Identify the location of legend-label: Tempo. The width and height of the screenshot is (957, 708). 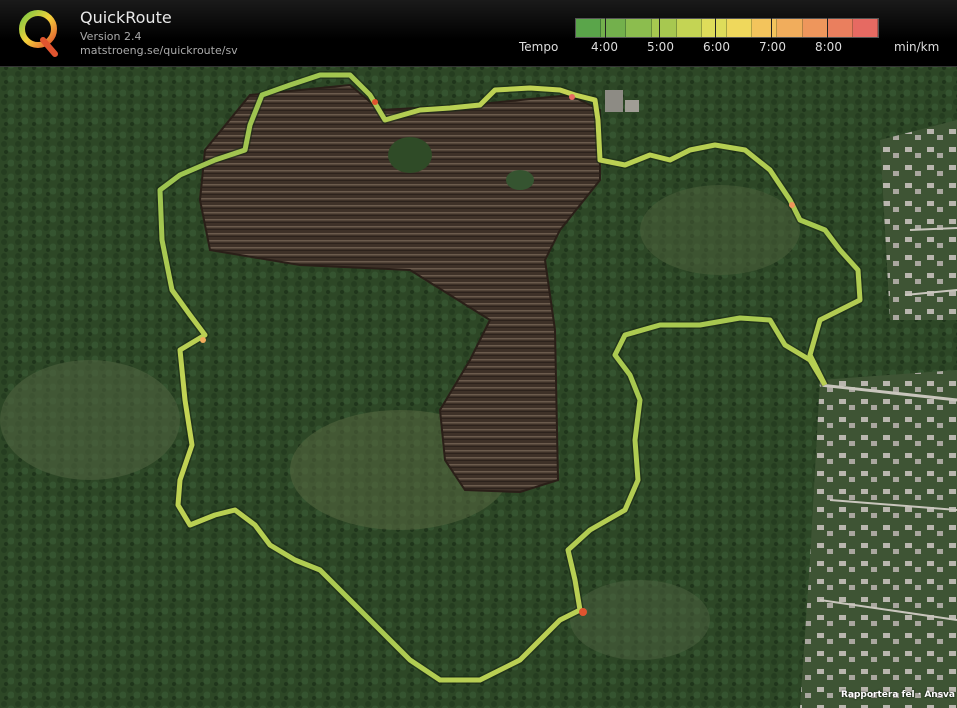
(539, 47).